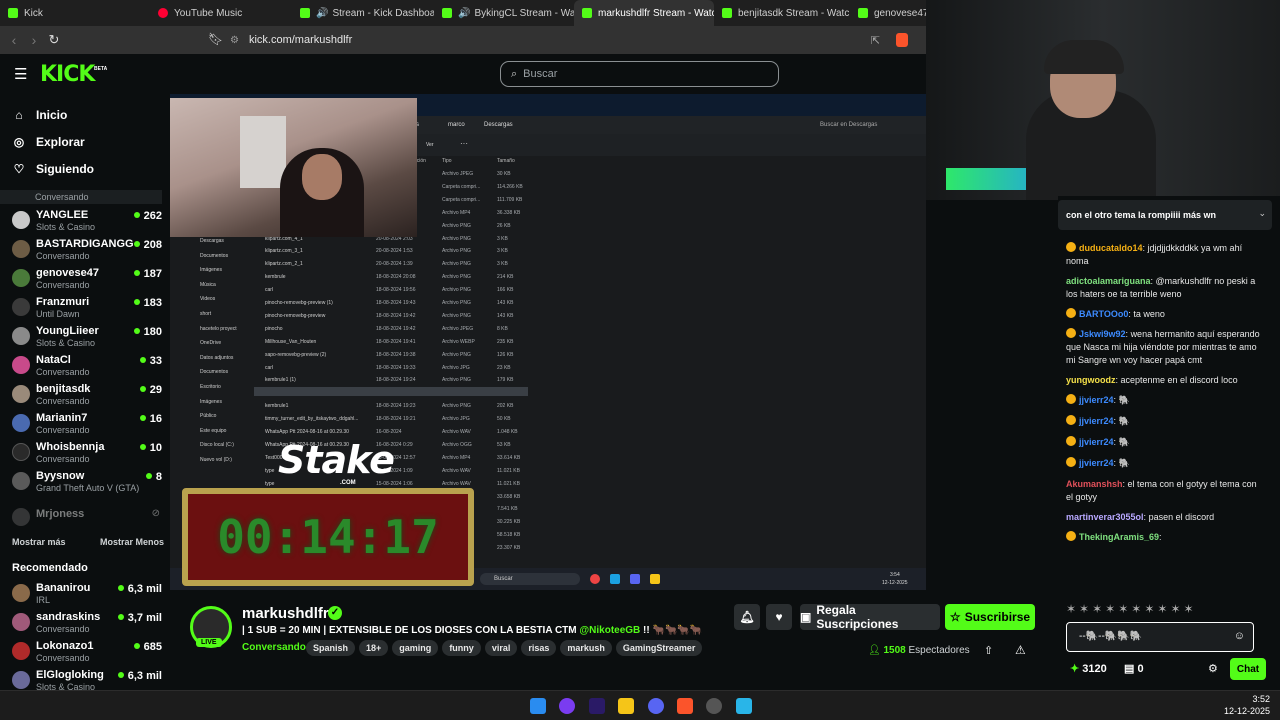 Image resolution: width=1280 pixels, height=720 pixels. What do you see at coordinates (1103, 314) in the screenshot?
I see `chat-username: BARTOOo0` at bounding box center [1103, 314].